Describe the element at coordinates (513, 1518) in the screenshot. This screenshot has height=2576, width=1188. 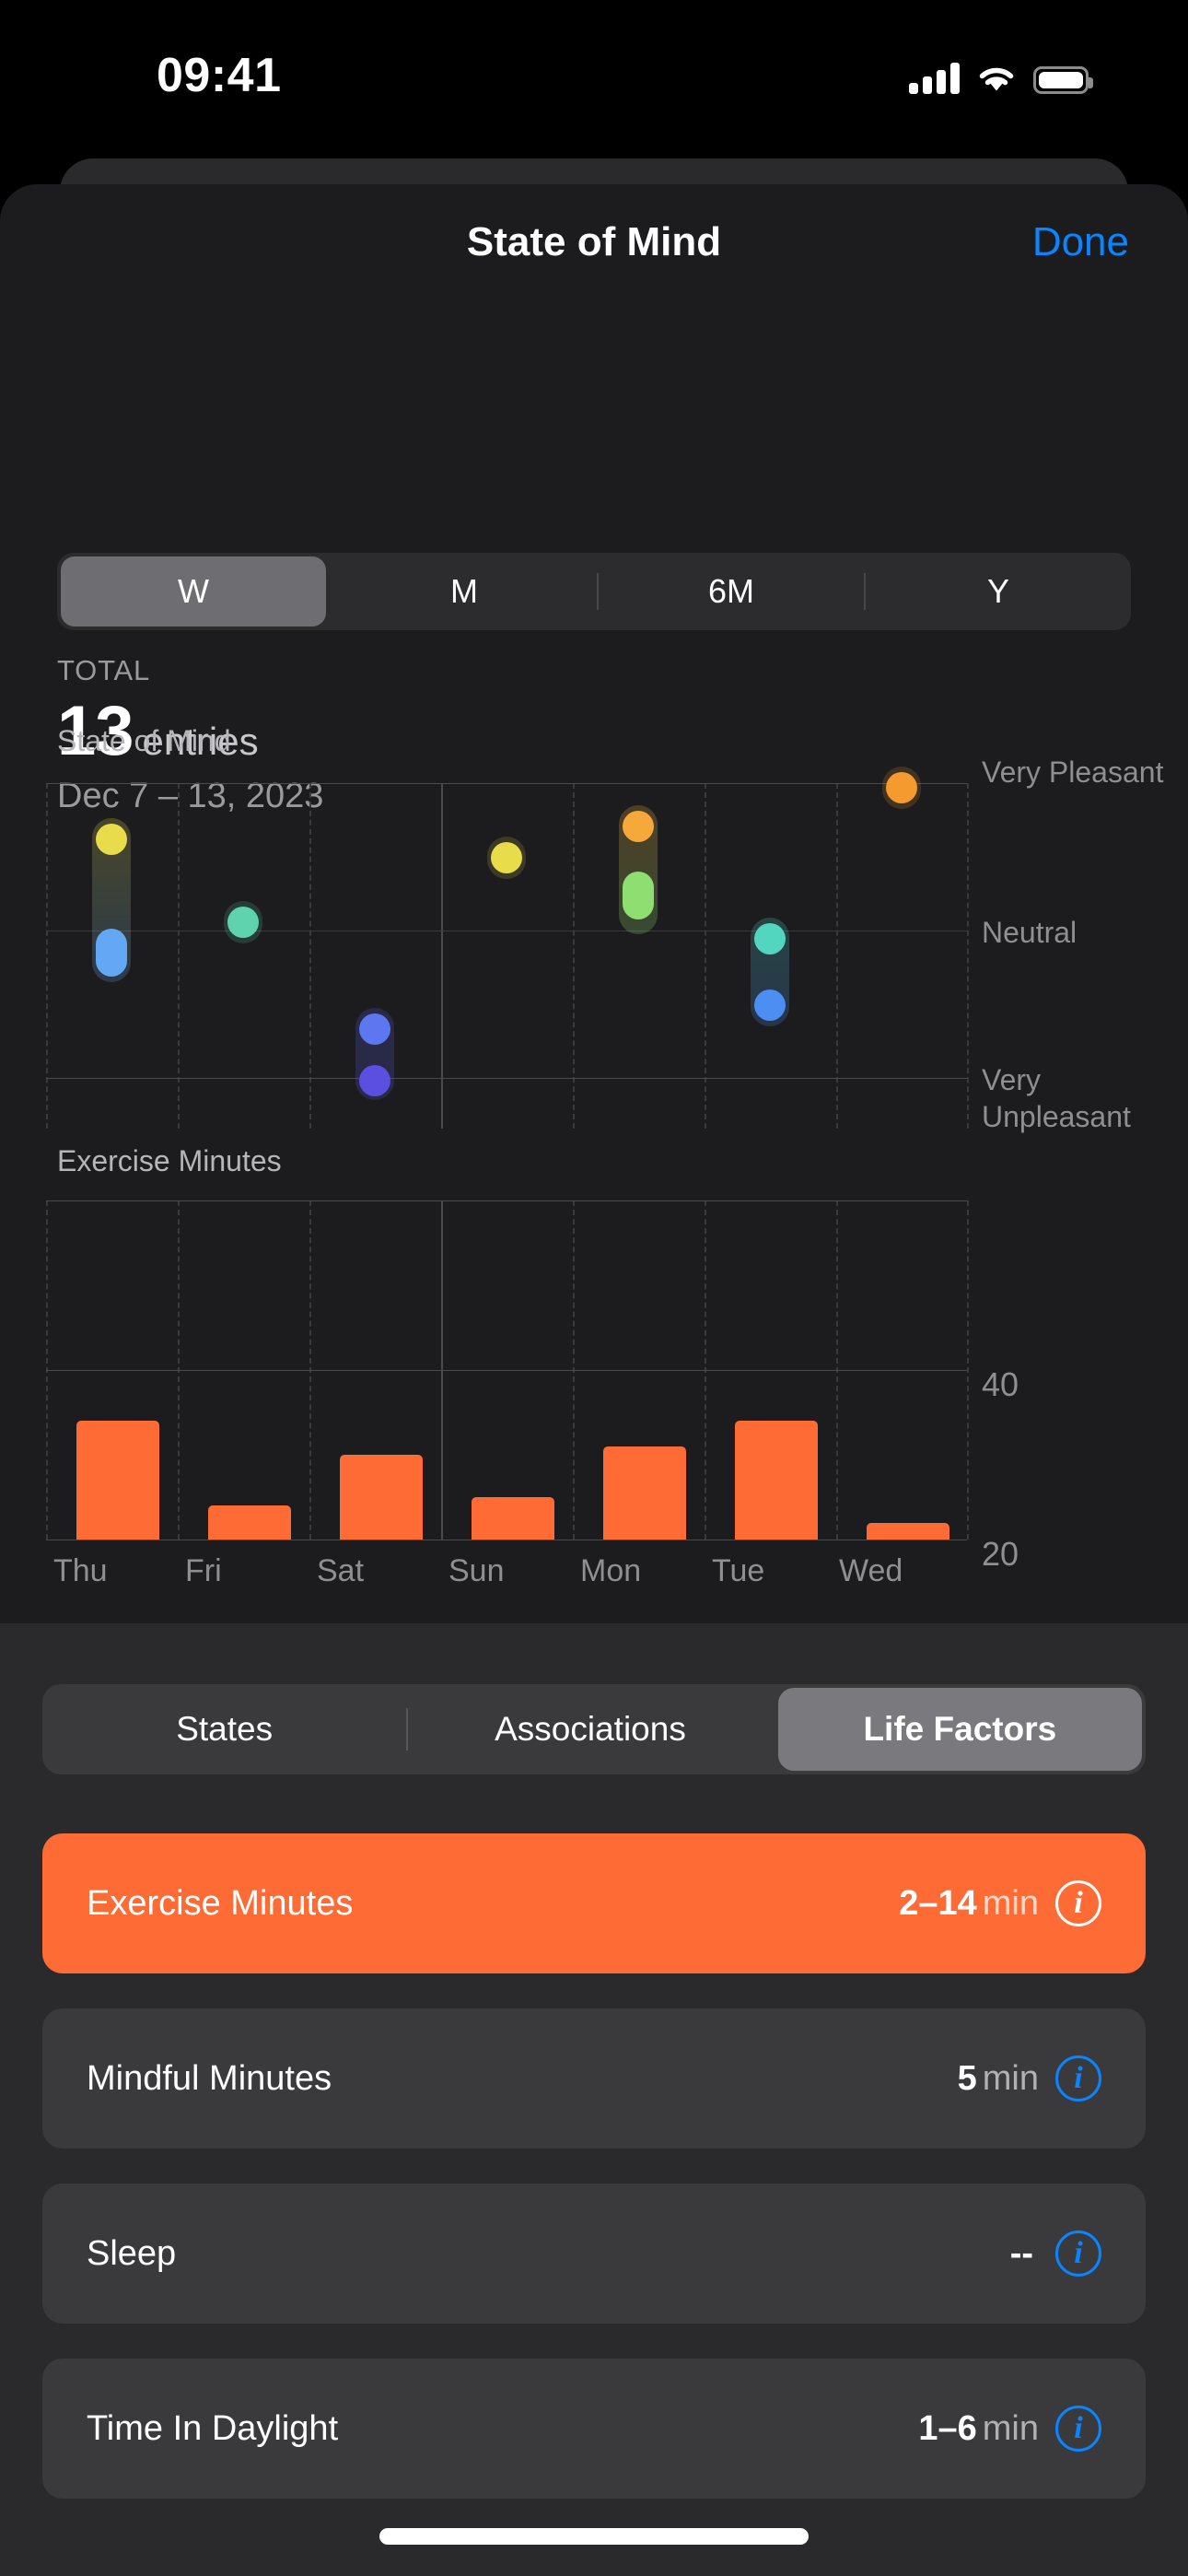
I see `bar-sun` at that location.